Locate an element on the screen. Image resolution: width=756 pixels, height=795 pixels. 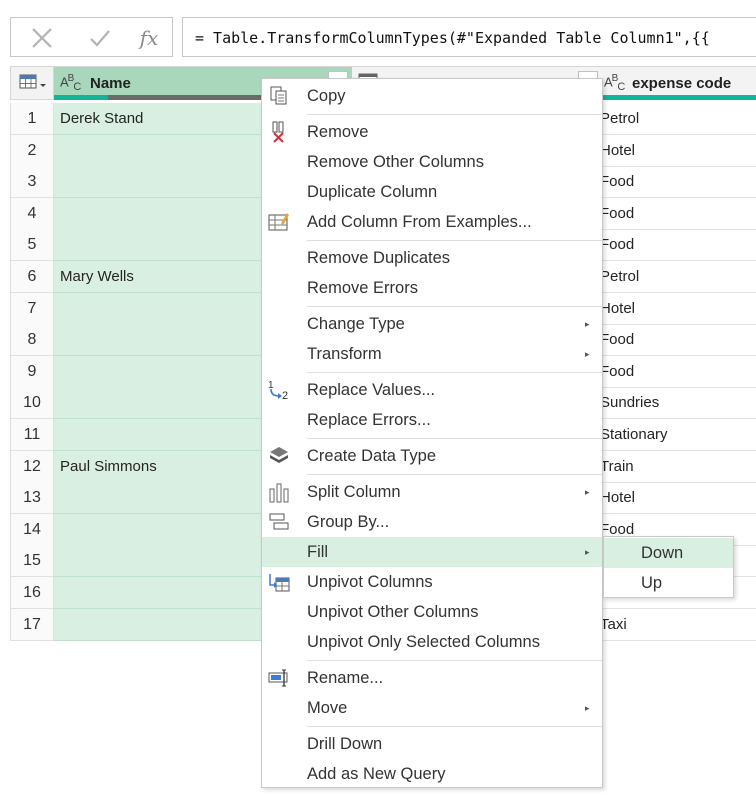
cell-expense-code: Stationary is located at coordinates (679, 435).